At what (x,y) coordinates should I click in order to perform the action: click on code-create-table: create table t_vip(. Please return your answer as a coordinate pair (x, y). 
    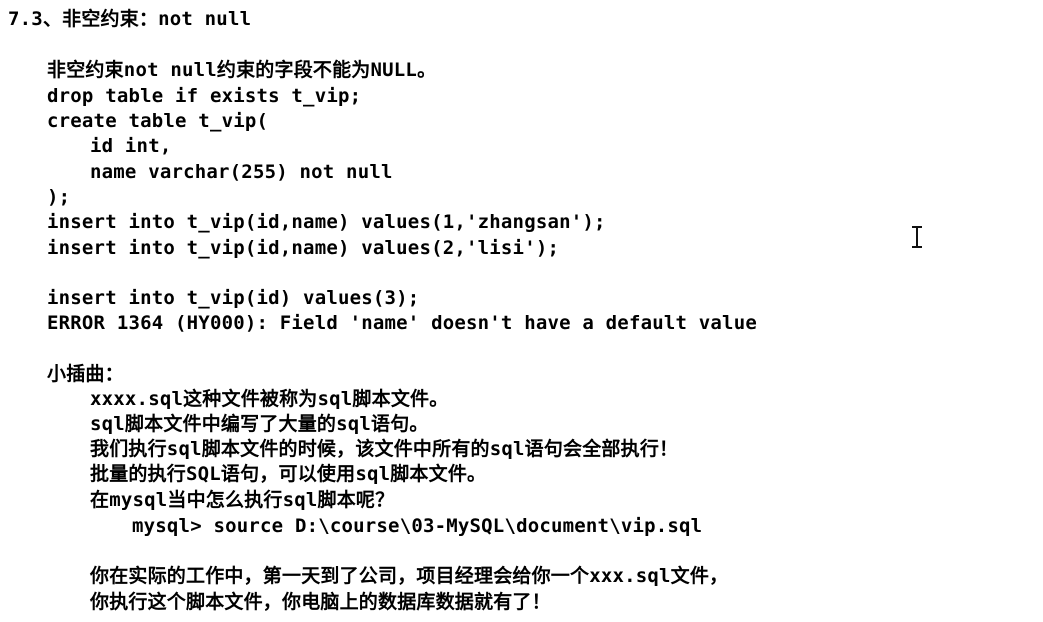
    Looking at the image, I should click on (158, 121).